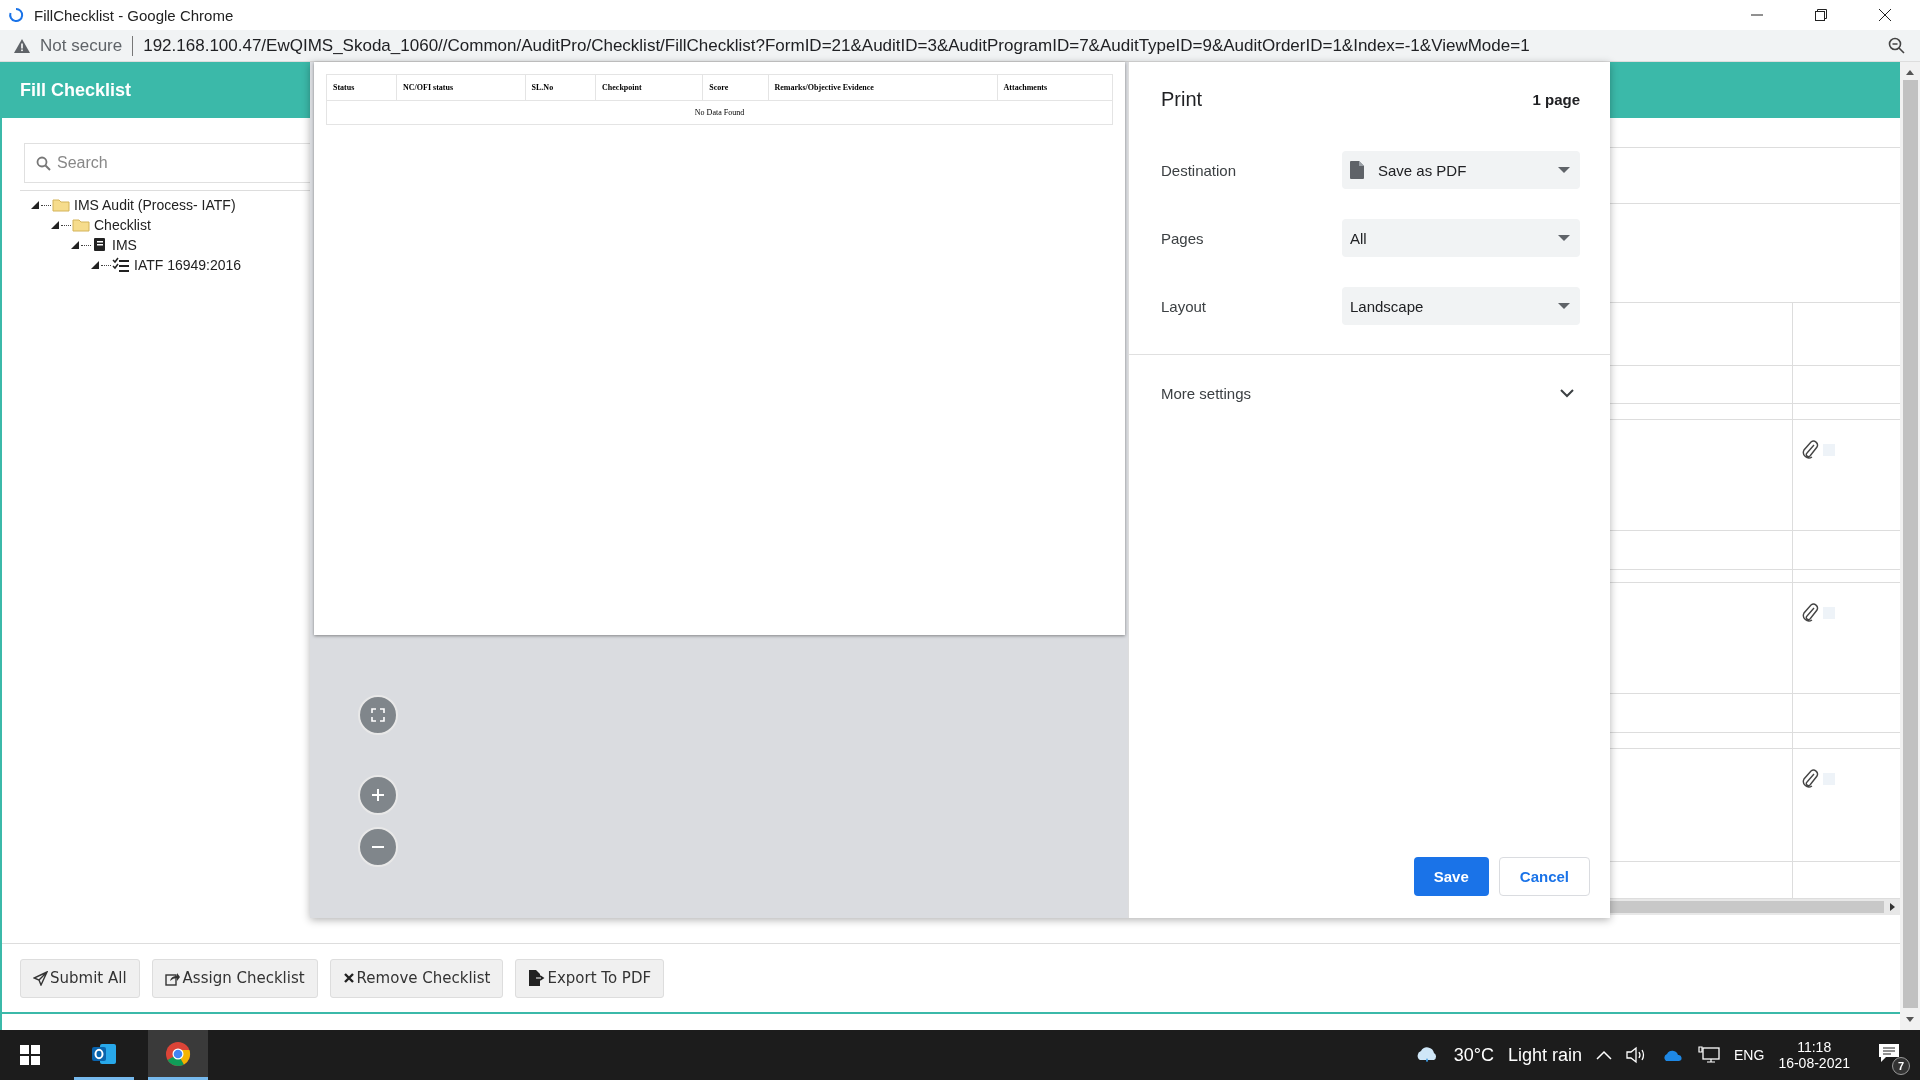 The image size is (1920, 1080). Describe the element at coordinates (1749, 1055) in the screenshot. I see `language-indicator: ENG` at that location.